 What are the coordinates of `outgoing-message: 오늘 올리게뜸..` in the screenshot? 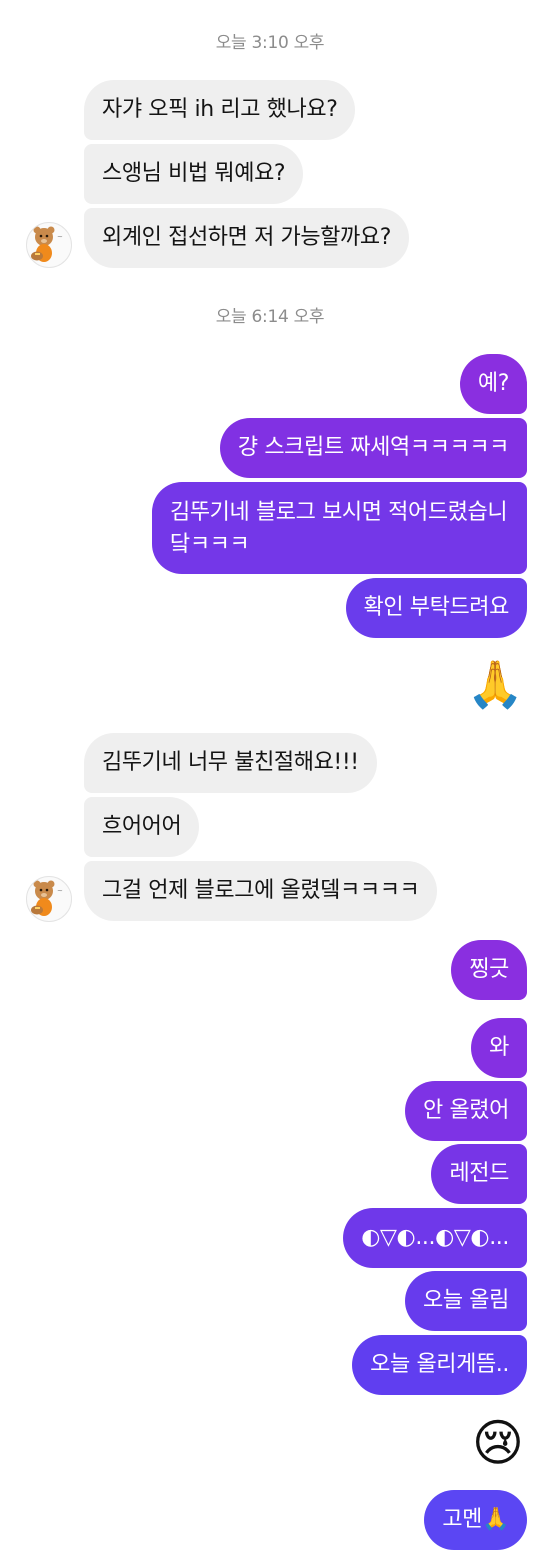 It's located at (439, 1365).